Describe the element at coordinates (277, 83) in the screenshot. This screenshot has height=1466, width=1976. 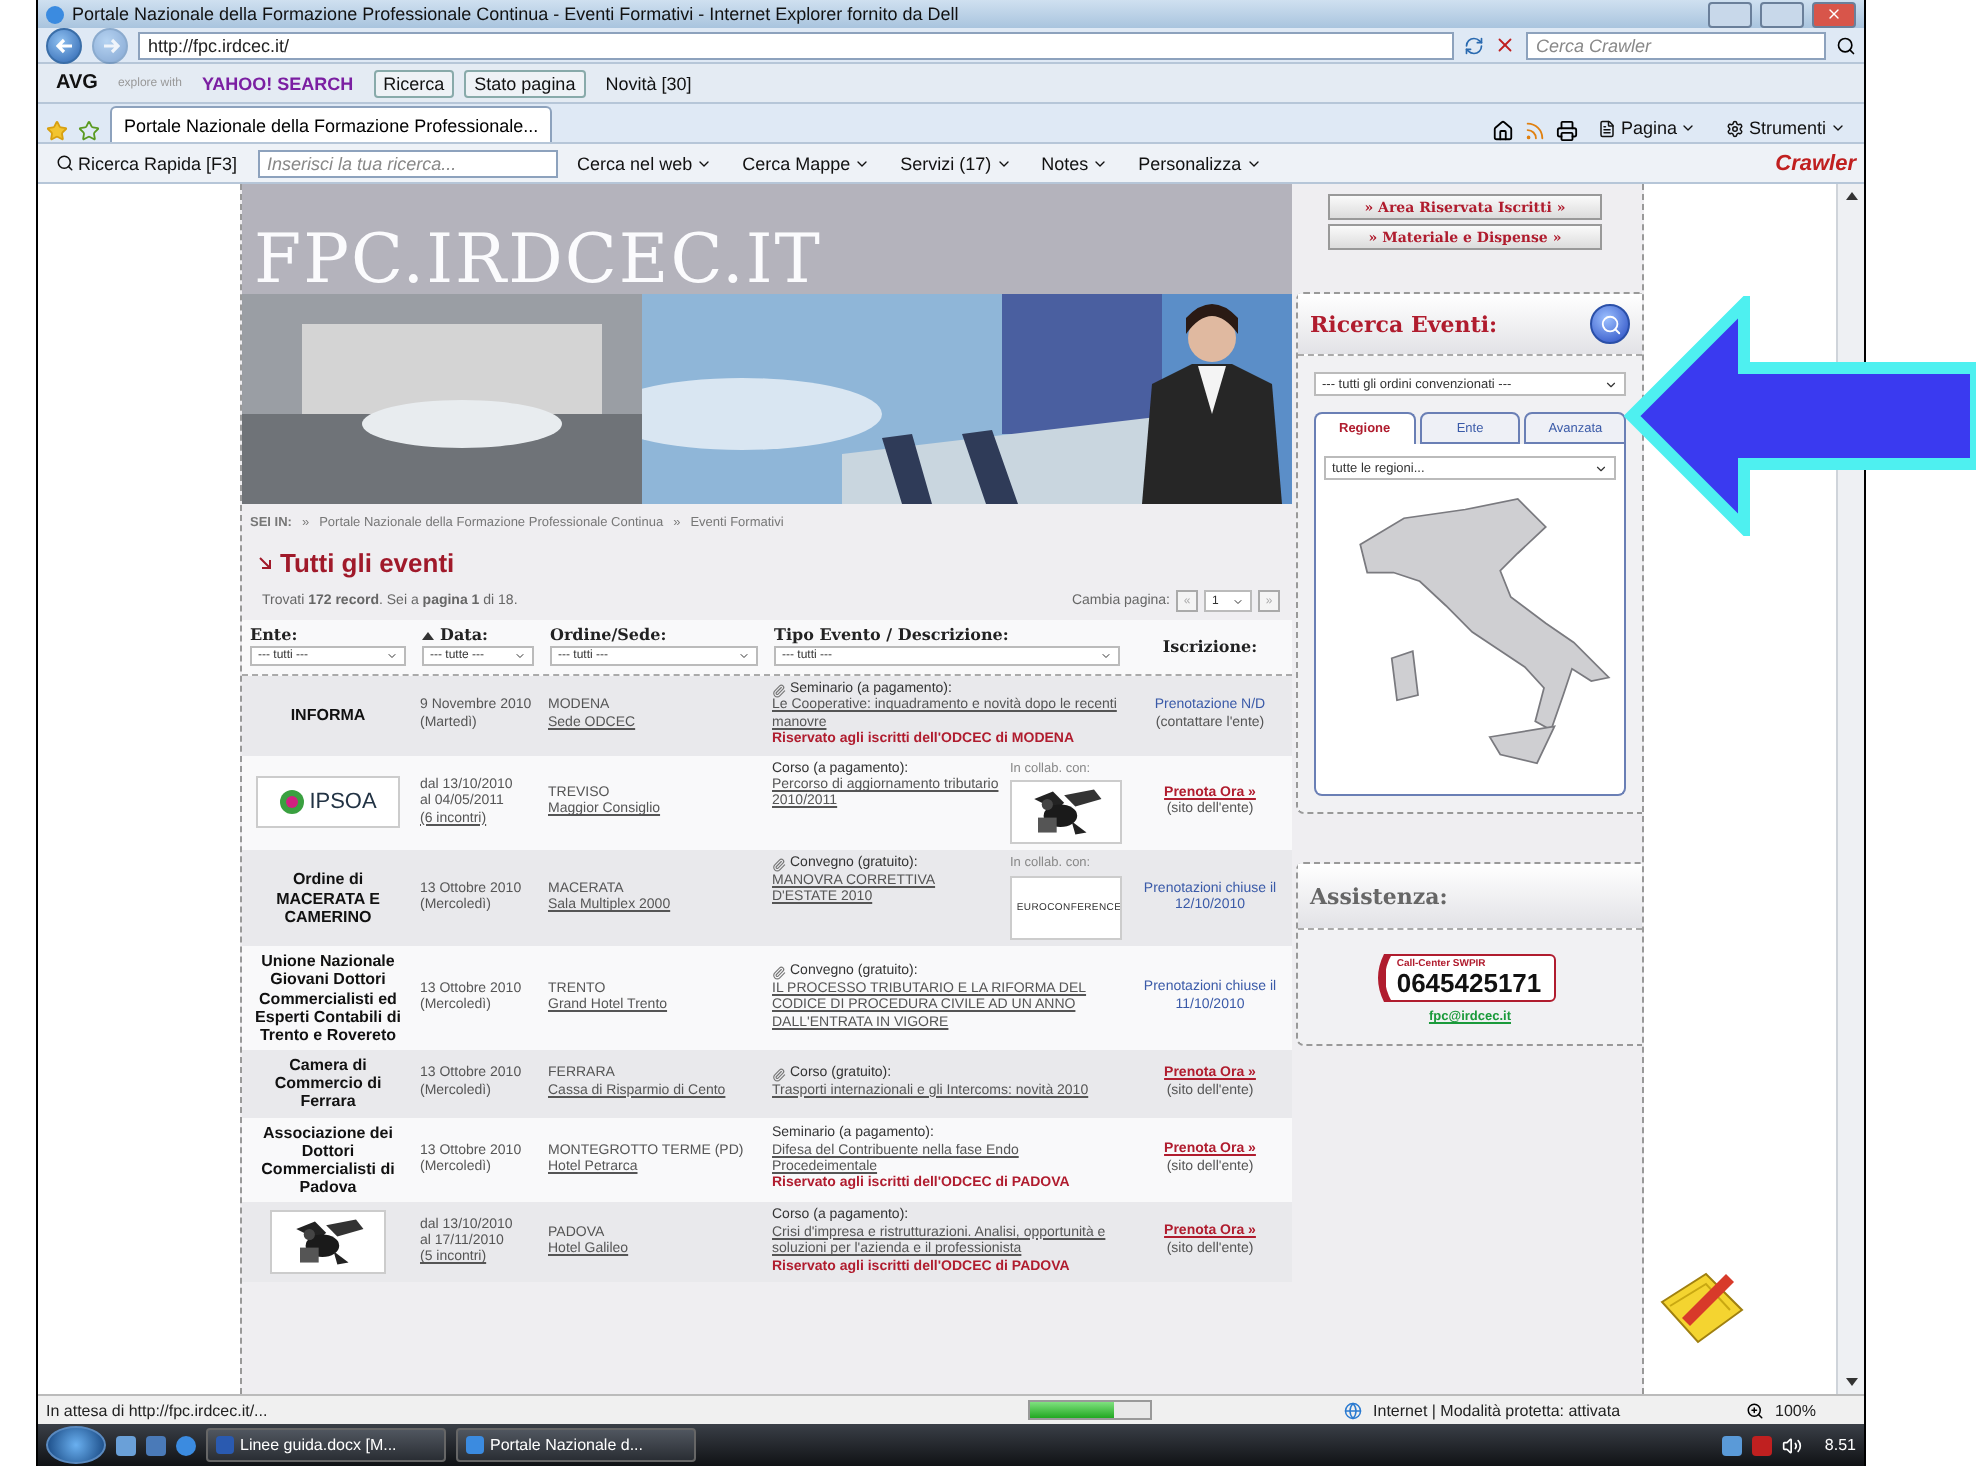
I see `yahoo-search-button: YAHOO! SEARCH` at that location.